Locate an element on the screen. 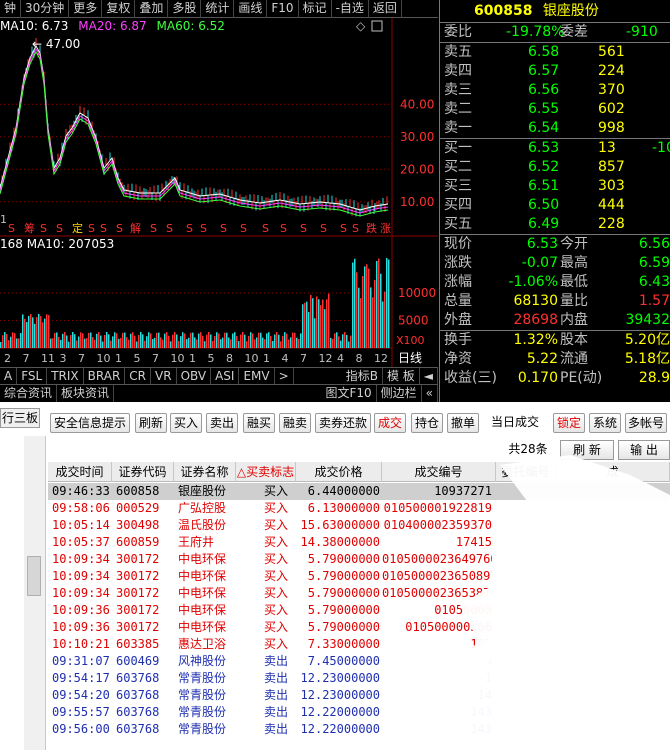 The image size is (670, 750). bid-row-1: 买二 6.52 857 is located at coordinates (555, 167).